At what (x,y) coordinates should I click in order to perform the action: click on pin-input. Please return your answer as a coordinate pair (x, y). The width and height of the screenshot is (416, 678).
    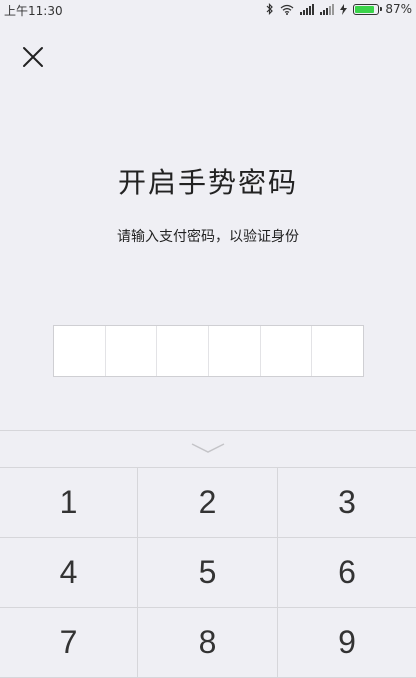
    Looking at the image, I should click on (208, 351).